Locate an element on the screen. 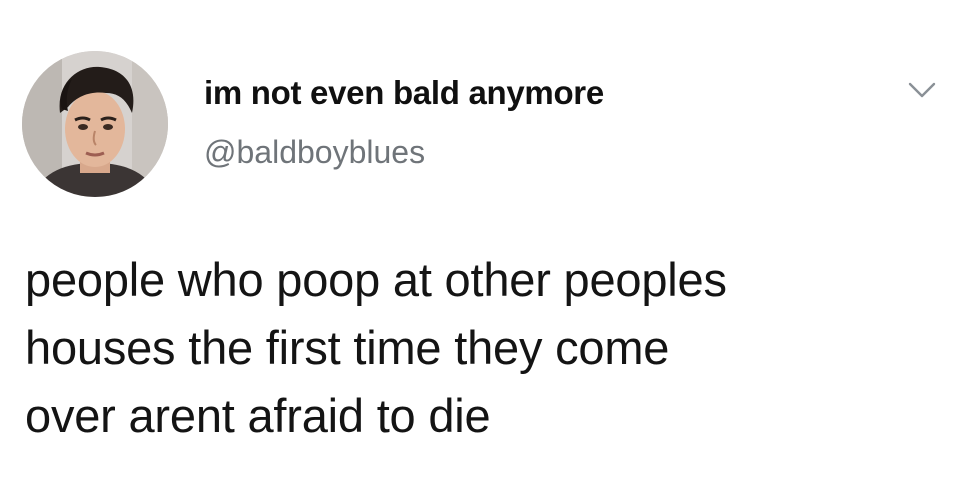 This screenshot has width=960, height=478. tweet-text-line: over arent afraid to die is located at coordinates (258, 415).